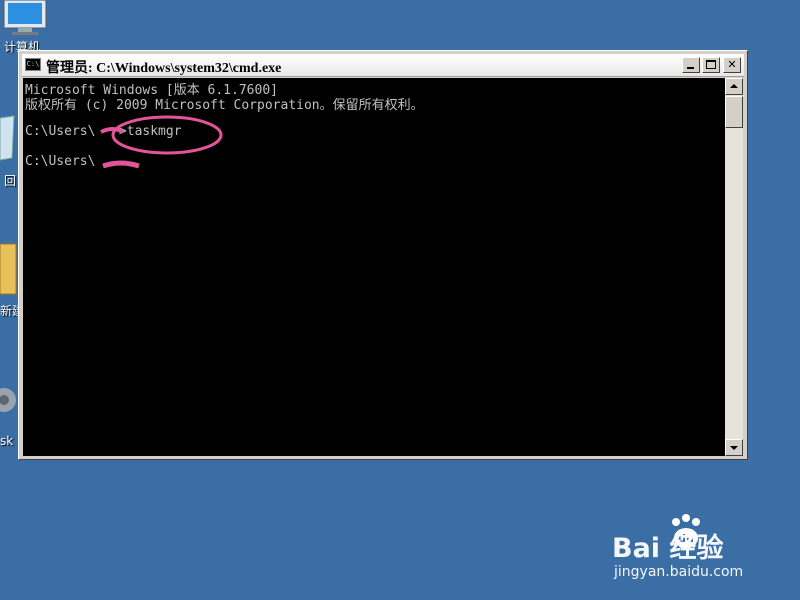  Describe the element at coordinates (7, 441) in the screenshot. I see `taskmgr-shortcut-label: sk` at that location.